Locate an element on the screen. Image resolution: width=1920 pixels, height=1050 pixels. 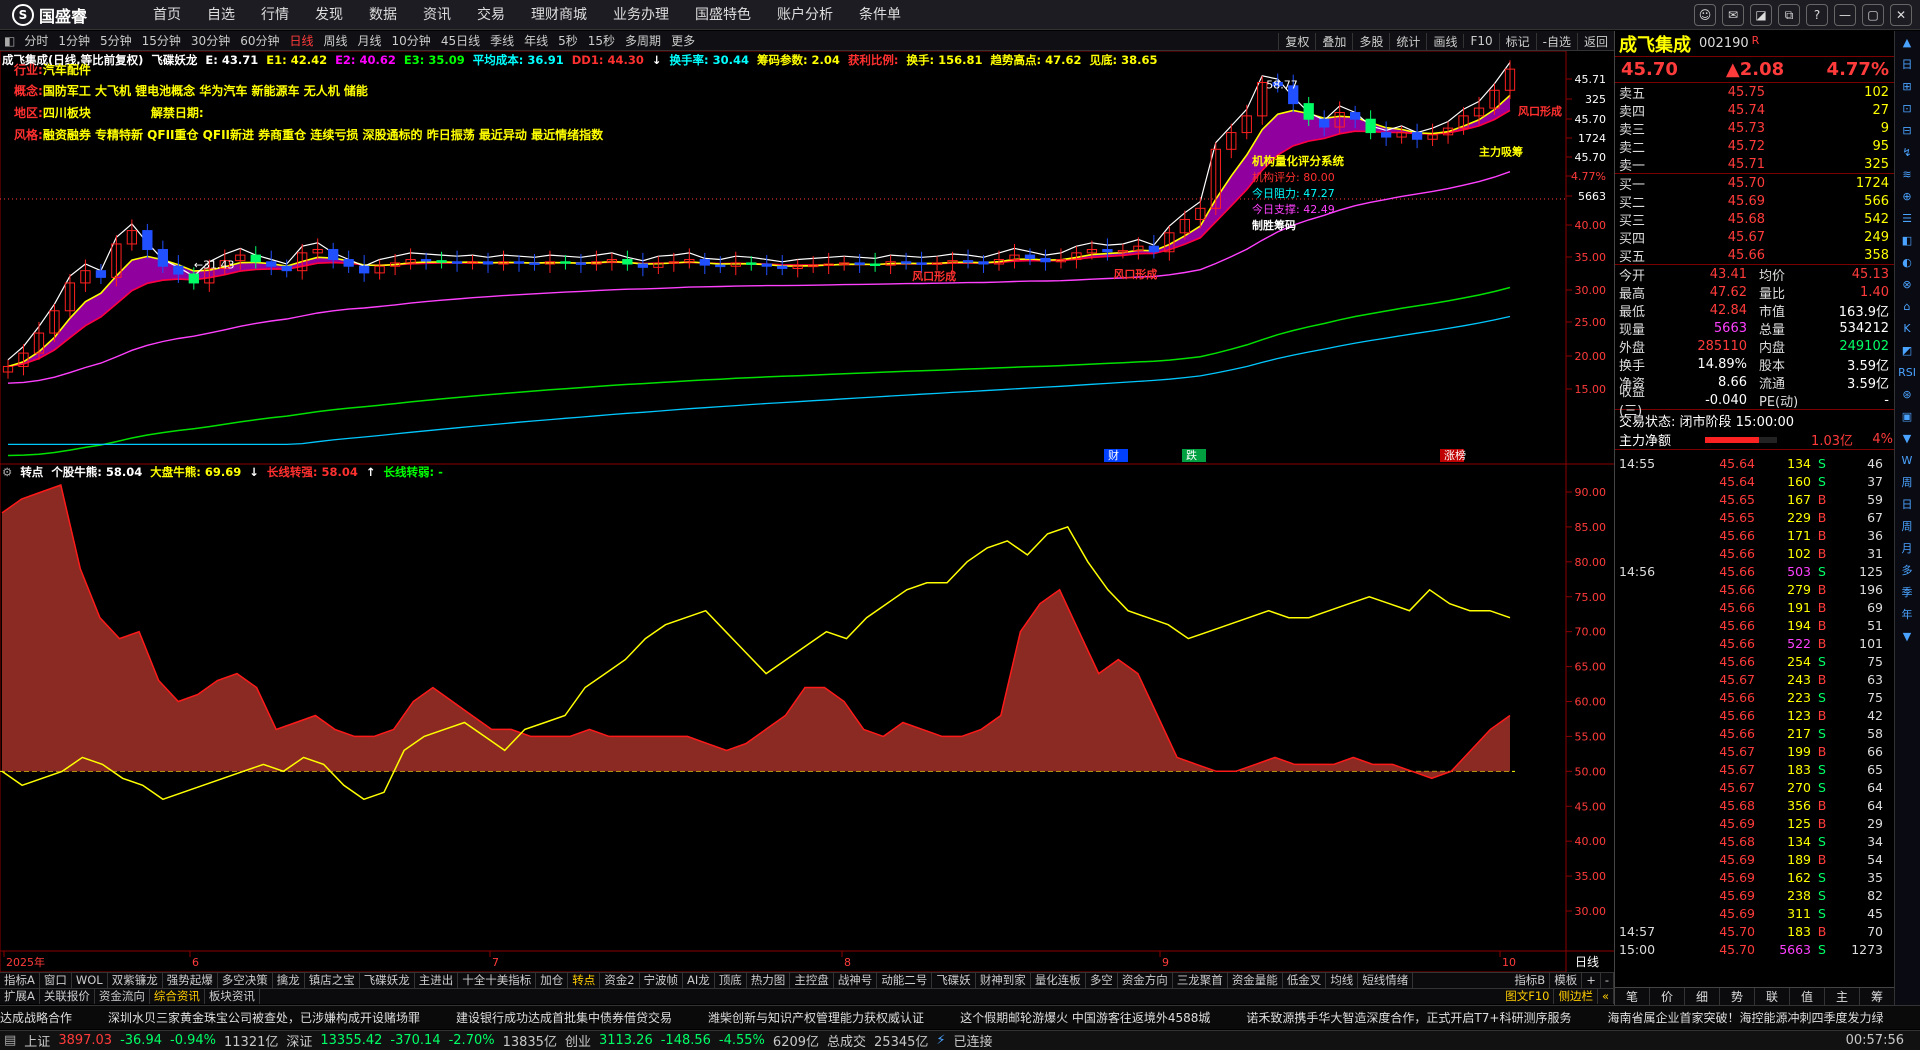
info-tab: 资金流向 is located at coordinates (122, 996).